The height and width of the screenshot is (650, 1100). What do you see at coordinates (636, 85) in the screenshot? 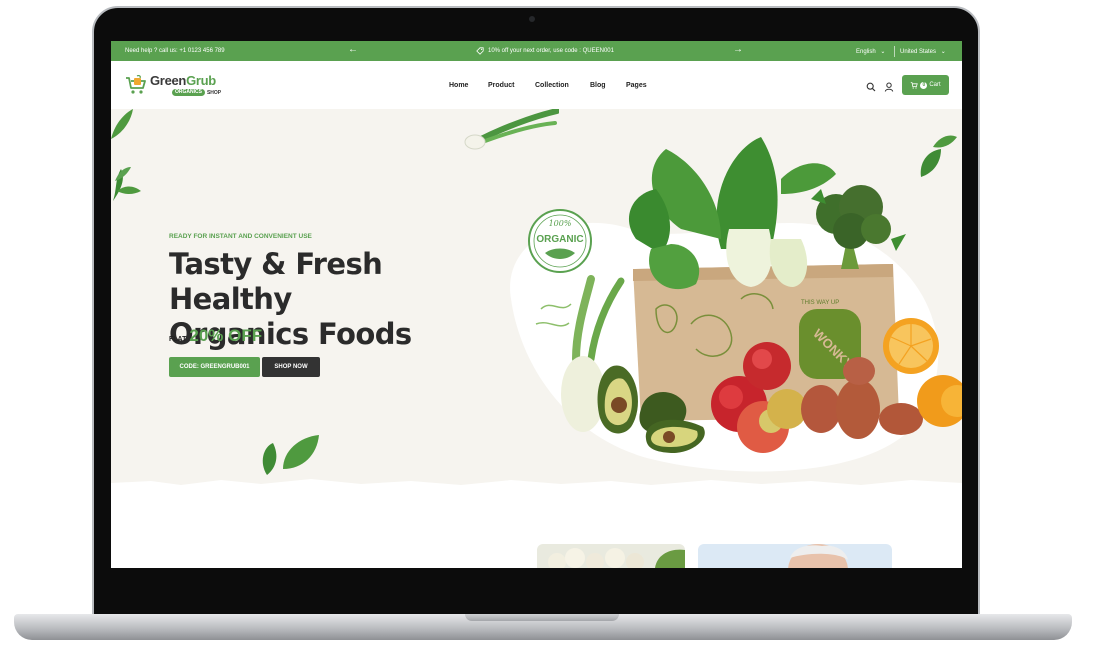
I see `nav-pages: Pages` at bounding box center [636, 85].